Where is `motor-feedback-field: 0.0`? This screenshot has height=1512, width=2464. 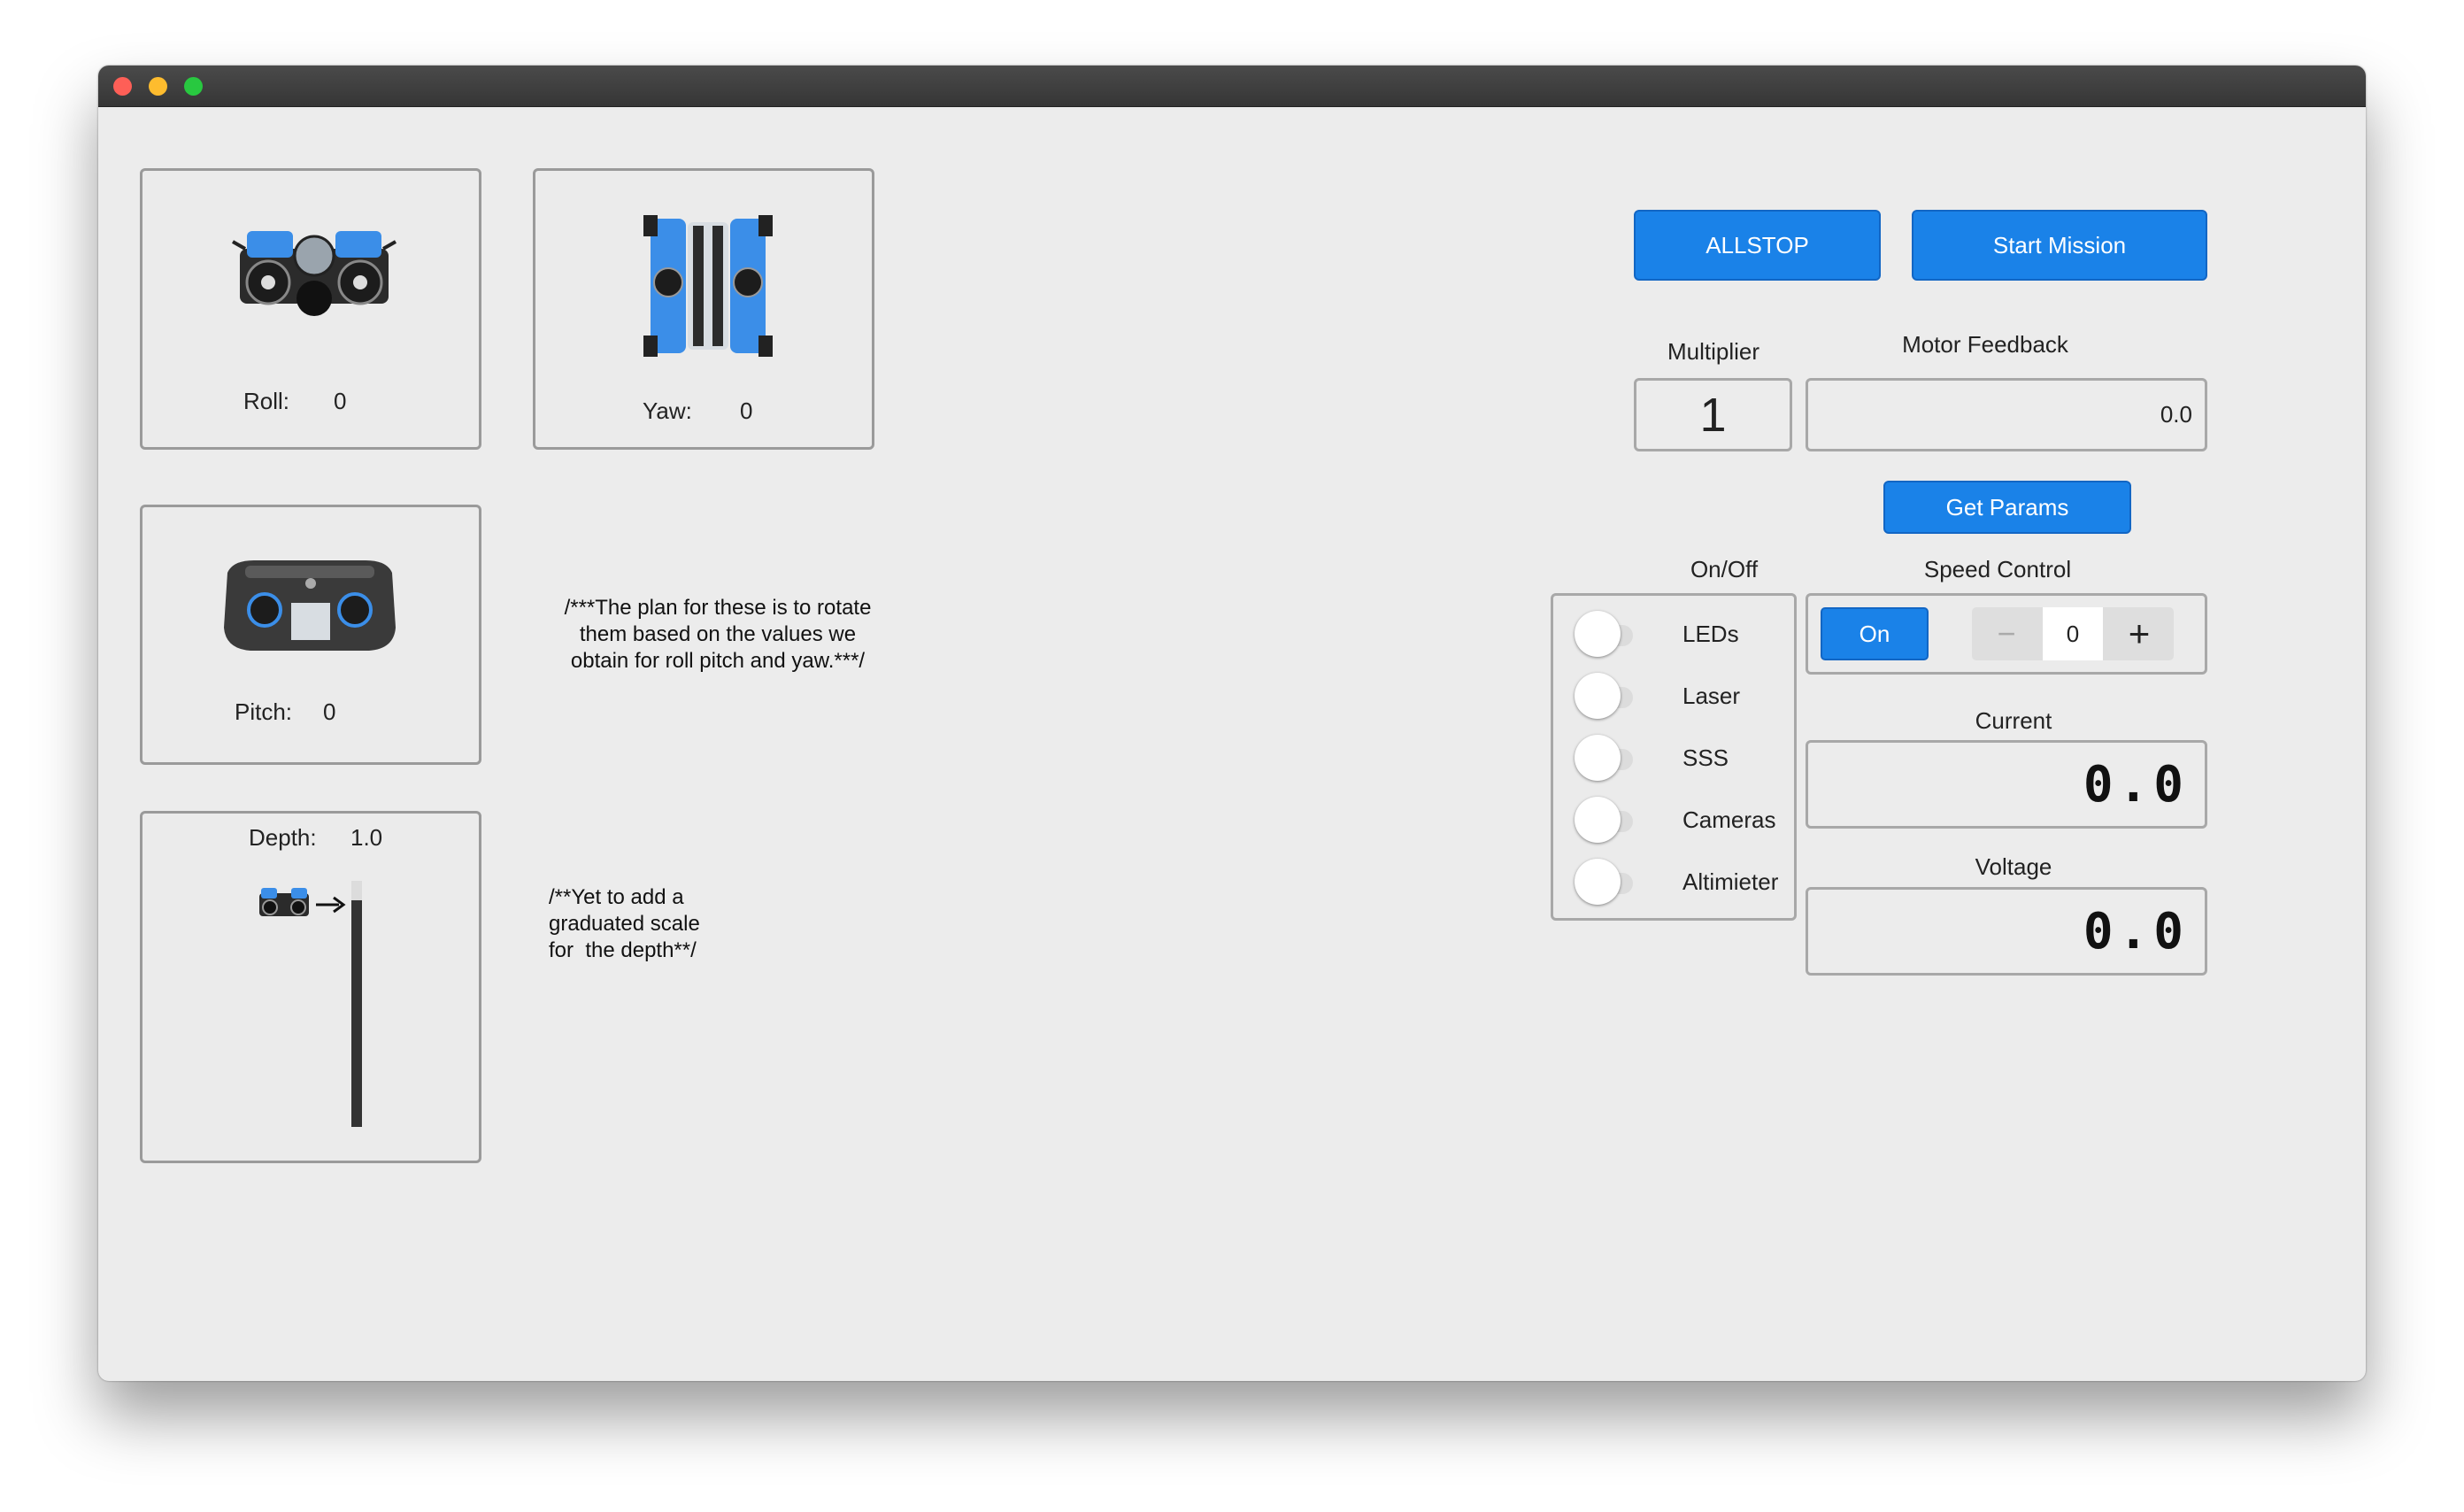
motor-feedback-field: 0.0 is located at coordinates (2006, 414).